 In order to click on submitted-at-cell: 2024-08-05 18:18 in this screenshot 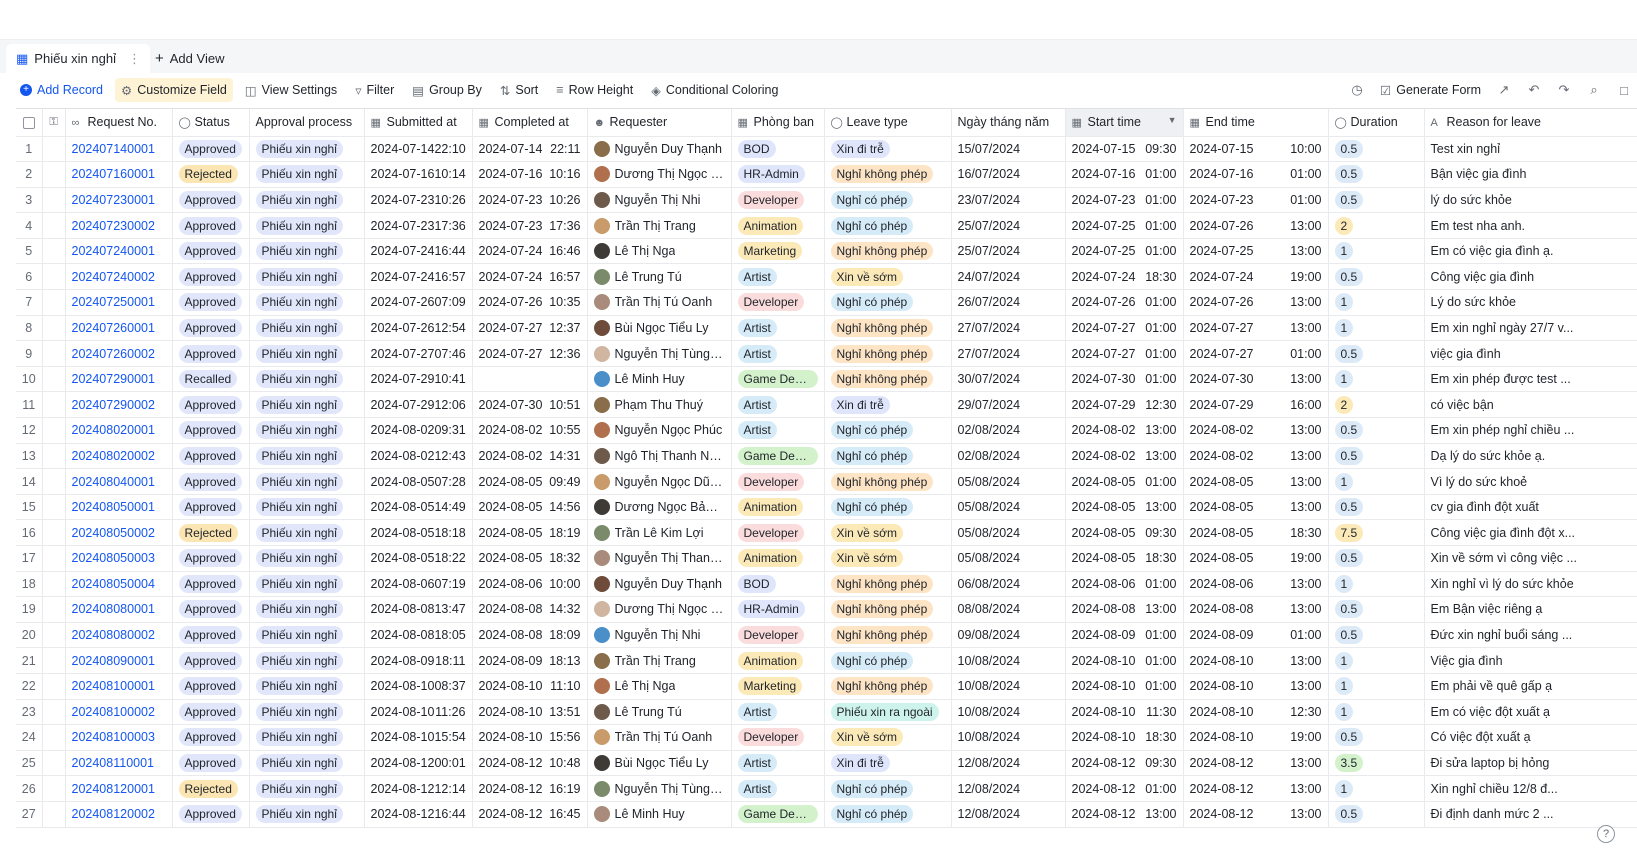, I will do `click(418, 532)`.